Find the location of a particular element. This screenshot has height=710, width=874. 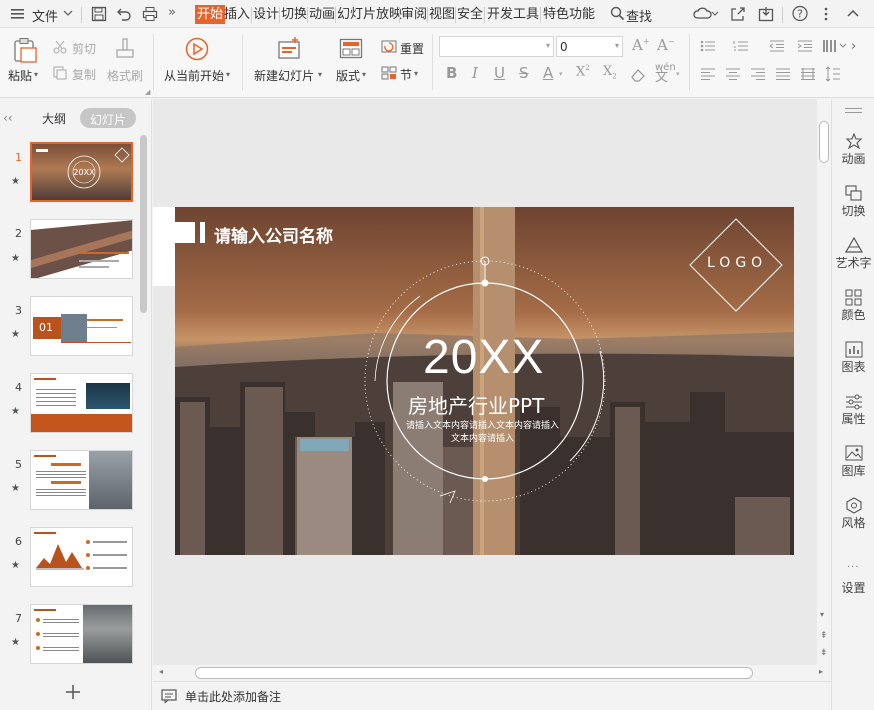

year-text: 20XX is located at coordinates (483, 357).